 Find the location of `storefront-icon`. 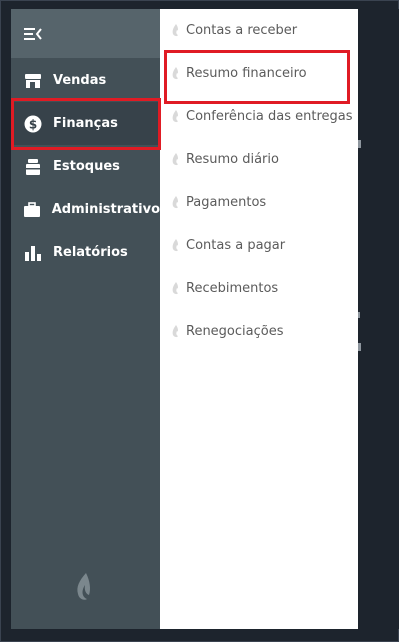

storefront-icon is located at coordinates (33, 81).